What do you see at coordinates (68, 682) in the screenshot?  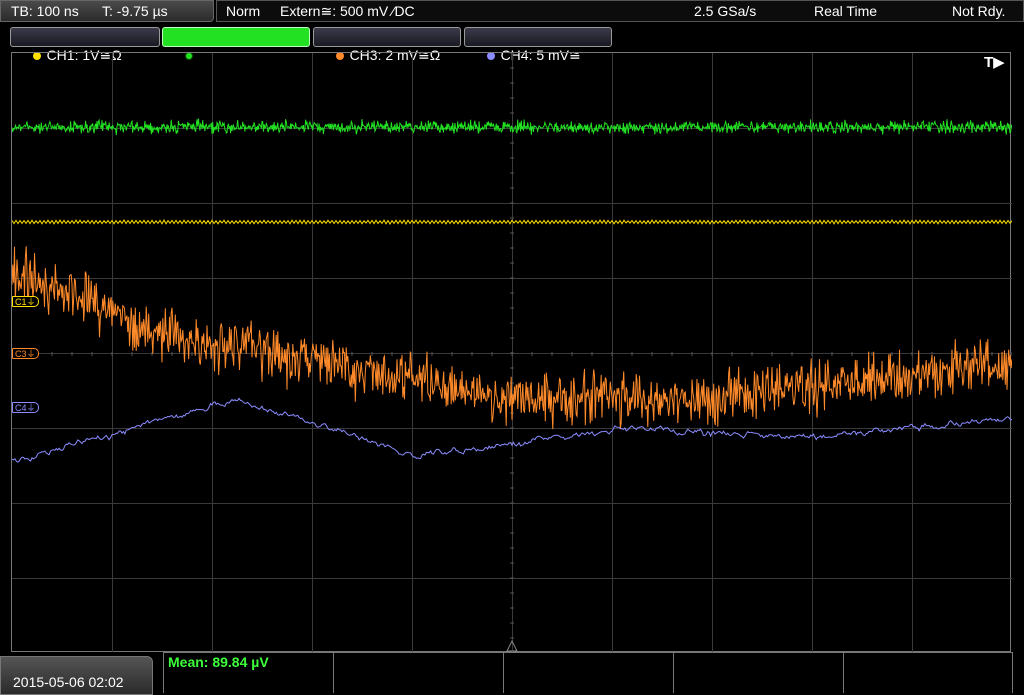 I see `datetime-label: 2015-05-06 02:02` at bounding box center [68, 682].